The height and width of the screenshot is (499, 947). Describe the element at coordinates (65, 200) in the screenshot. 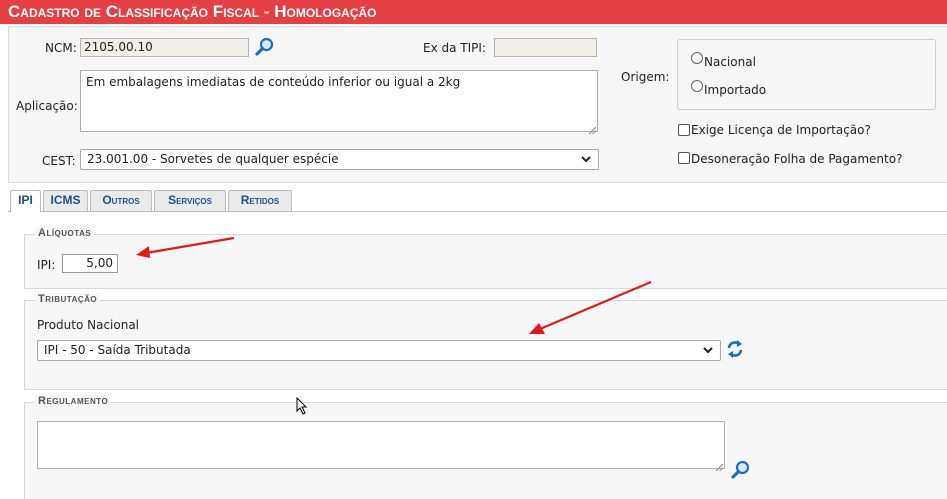

I see `tab-icms: ICMS` at that location.